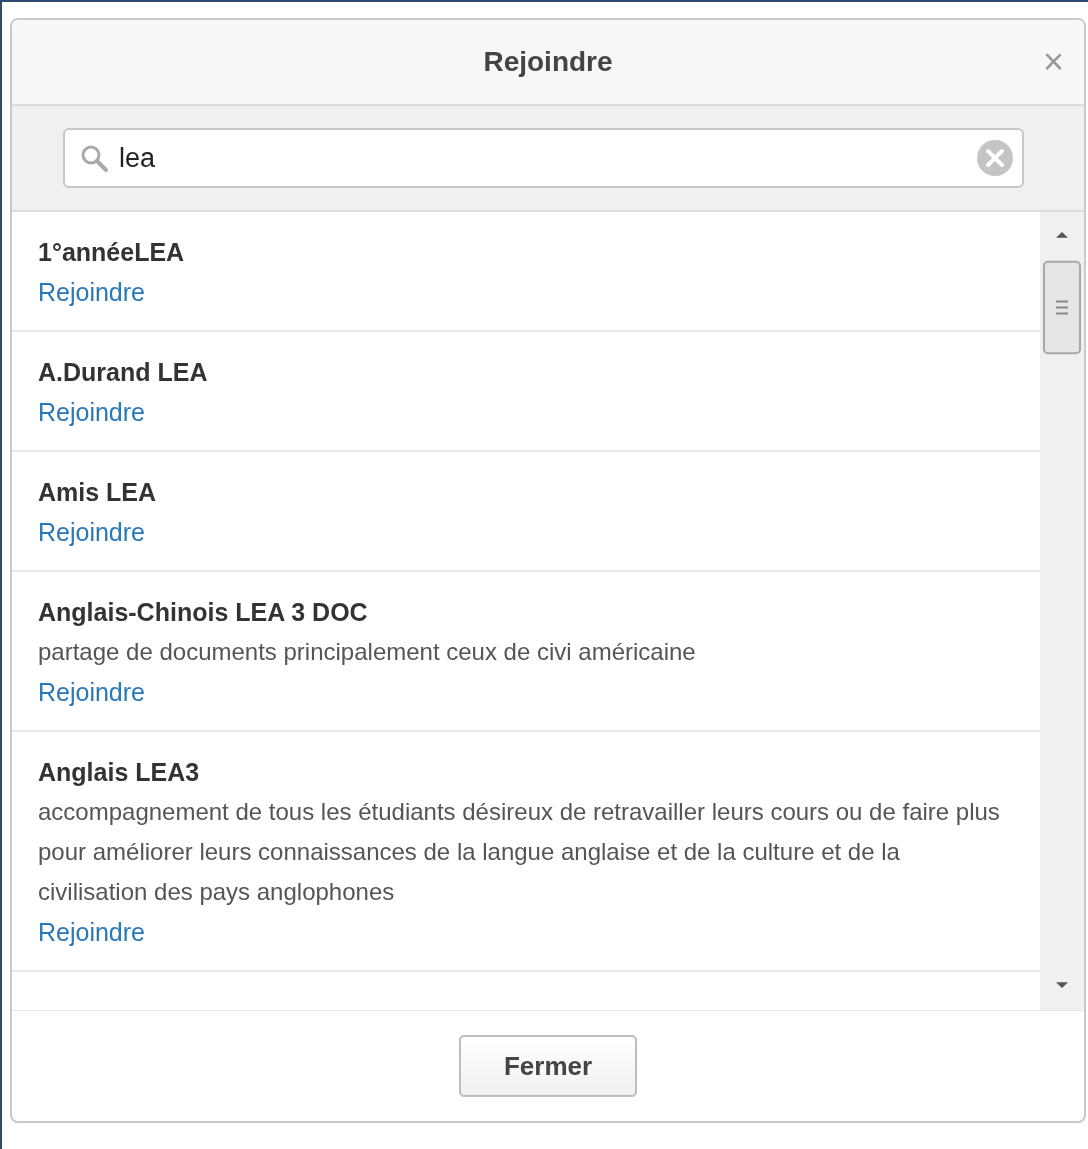  Describe the element at coordinates (123, 372) in the screenshot. I see `group-name: A.Durand LEA` at that location.